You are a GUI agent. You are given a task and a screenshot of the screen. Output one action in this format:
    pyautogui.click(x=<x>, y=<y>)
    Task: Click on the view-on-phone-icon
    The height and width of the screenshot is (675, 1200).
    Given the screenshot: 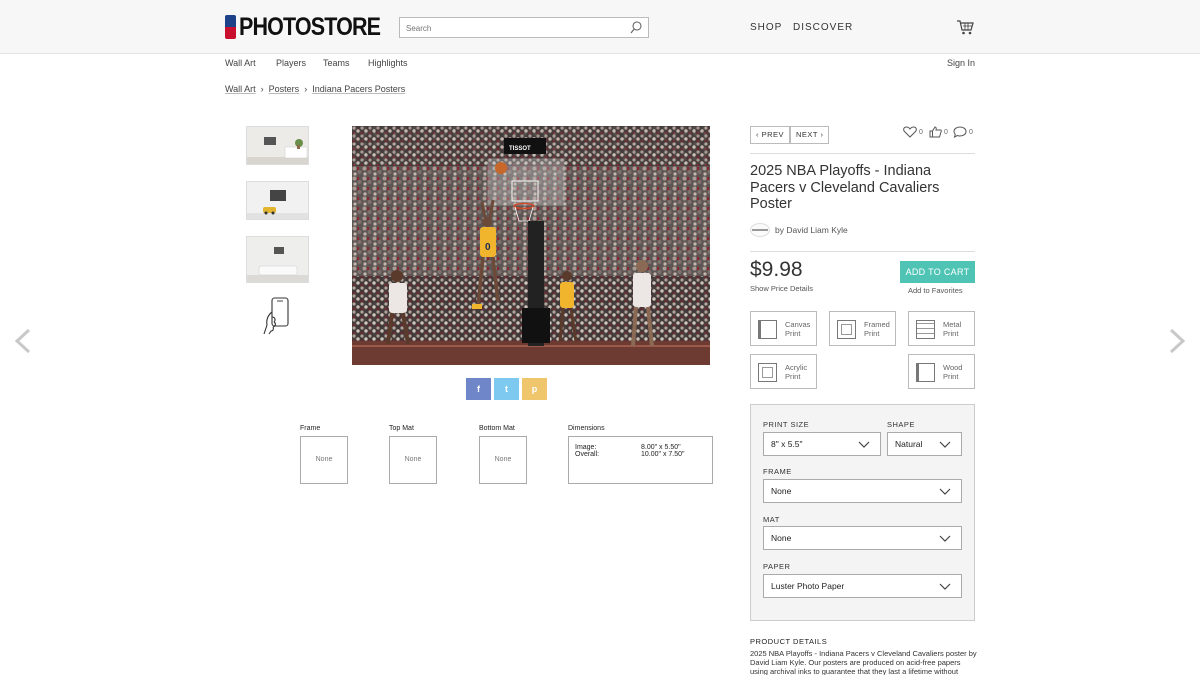 What is the action you would take?
    pyautogui.click(x=277, y=316)
    